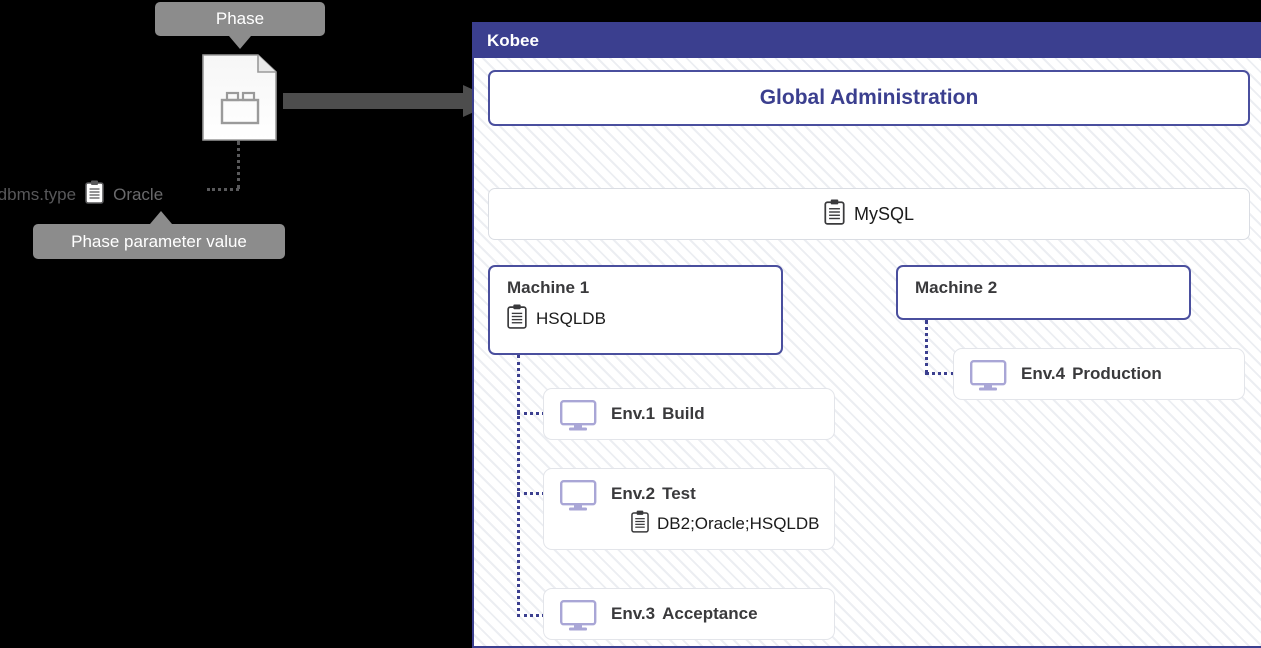 The height and width of the screenshot is (648, 1261). I want to click on environment-card-acceptance: Env.3 Acceptance, so click(689, 614).